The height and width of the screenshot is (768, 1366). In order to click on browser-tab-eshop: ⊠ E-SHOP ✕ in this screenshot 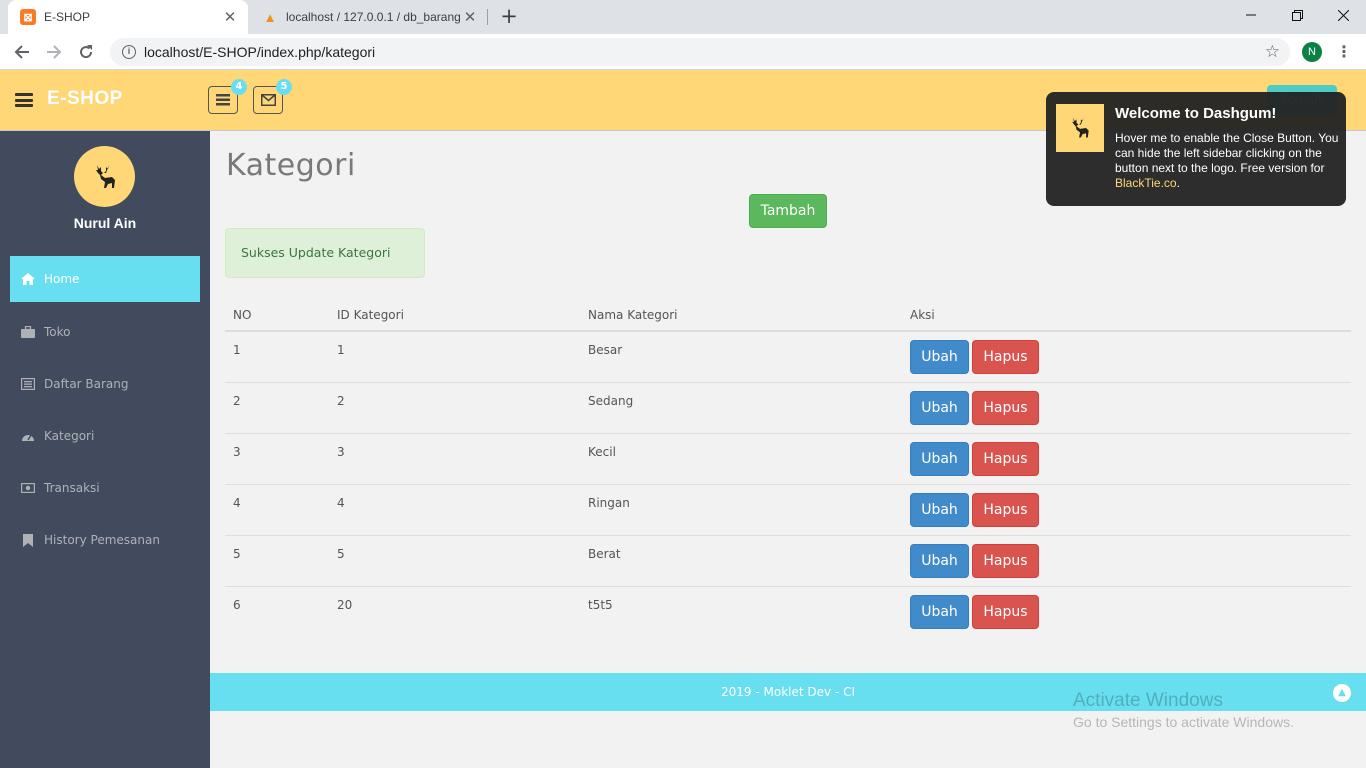, I will do `click(128, 17)`.